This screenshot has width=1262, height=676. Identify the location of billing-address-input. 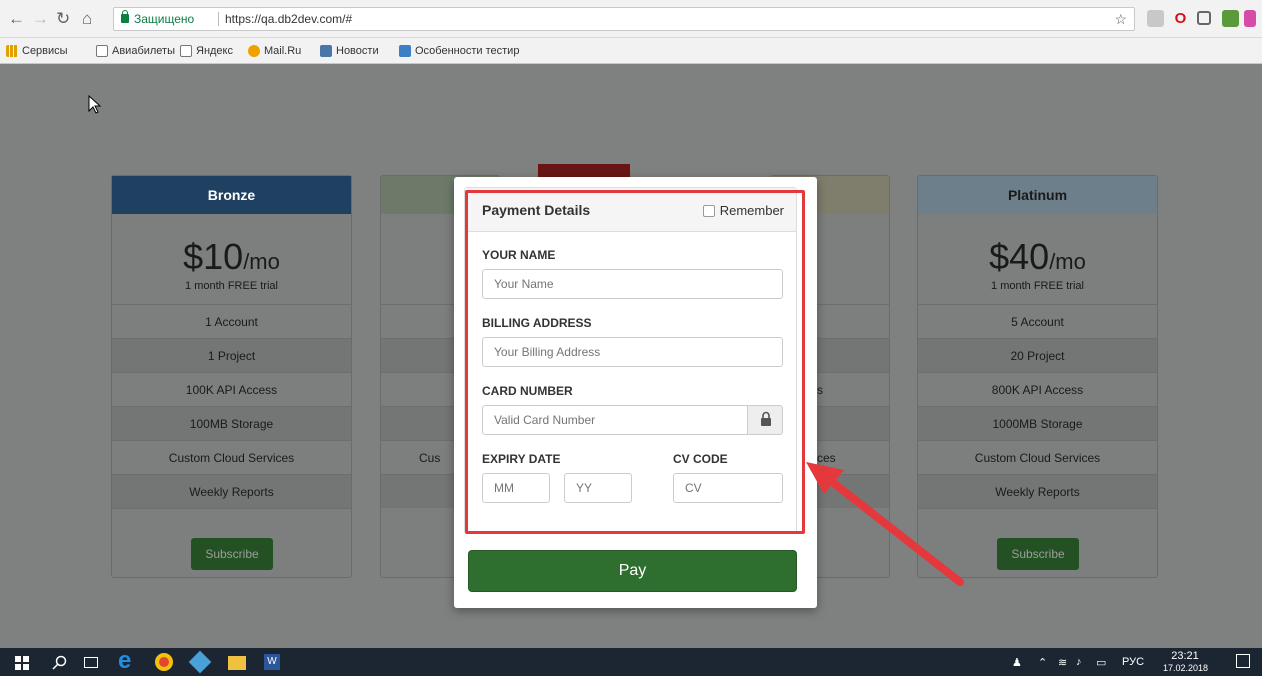
(632, 352).